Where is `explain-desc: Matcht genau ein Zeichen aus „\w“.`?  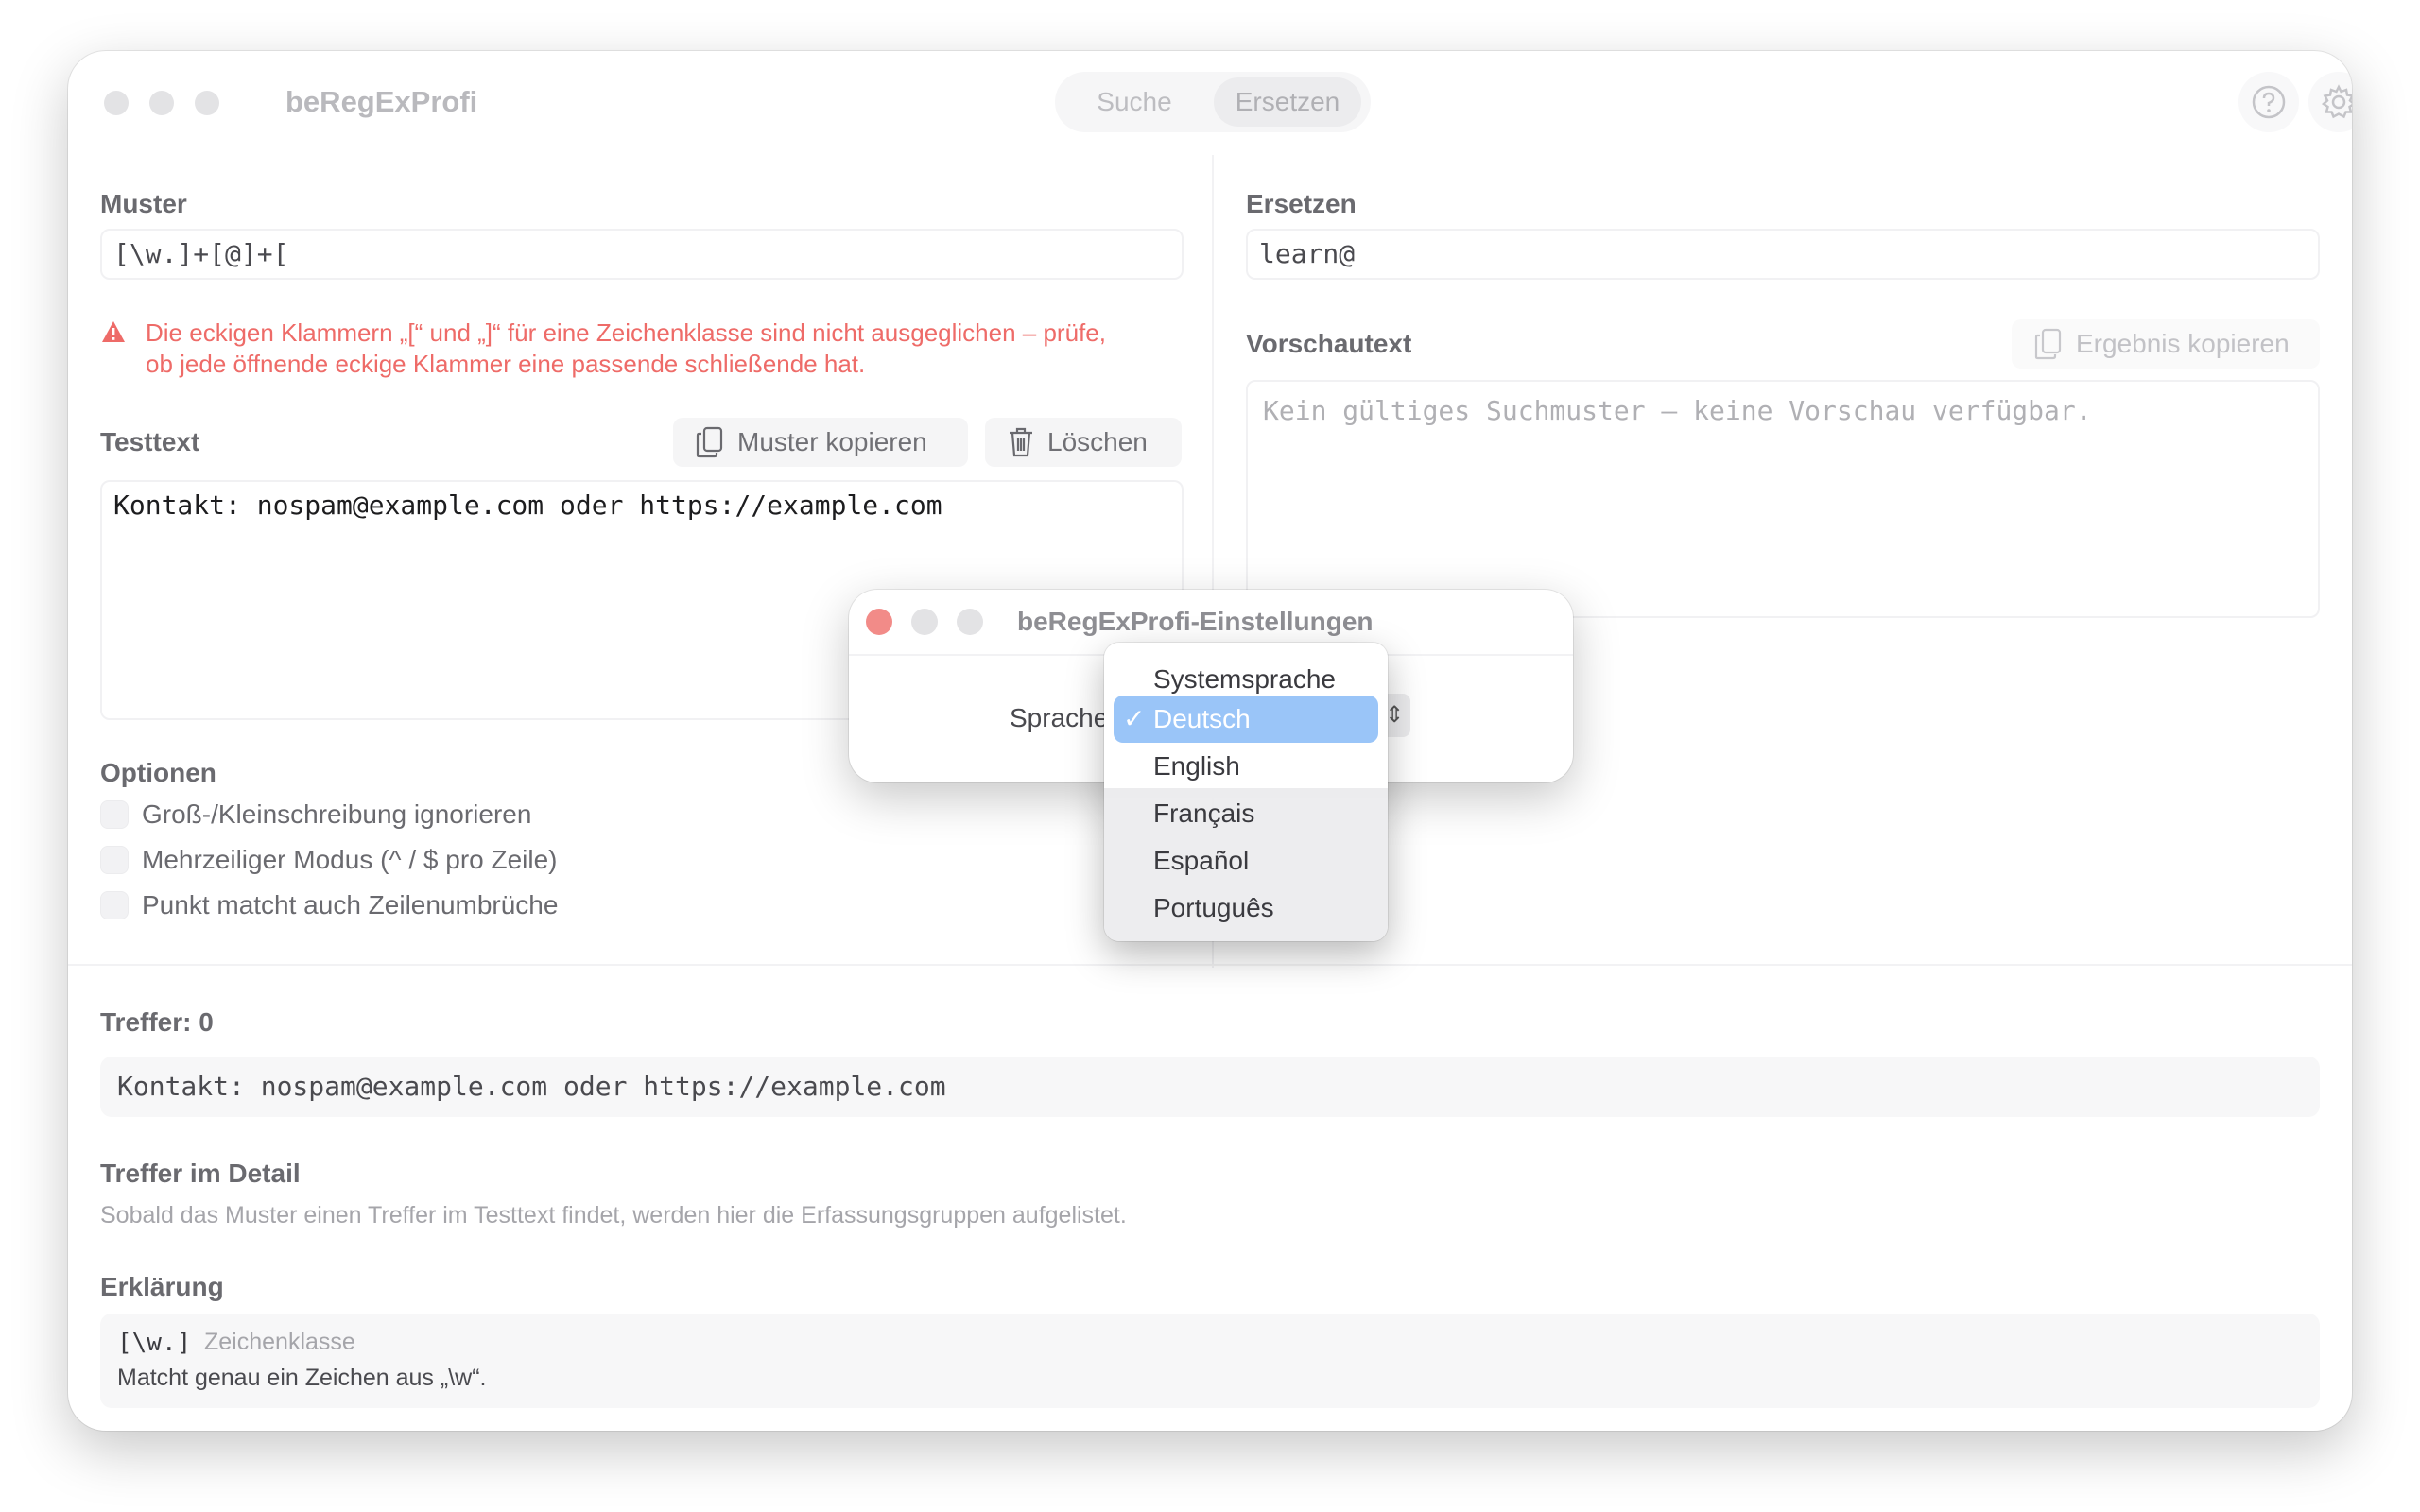
explain-desc: Matcht genau ein Zeichen aus „\w“. is located at coordinates (302, 1378).